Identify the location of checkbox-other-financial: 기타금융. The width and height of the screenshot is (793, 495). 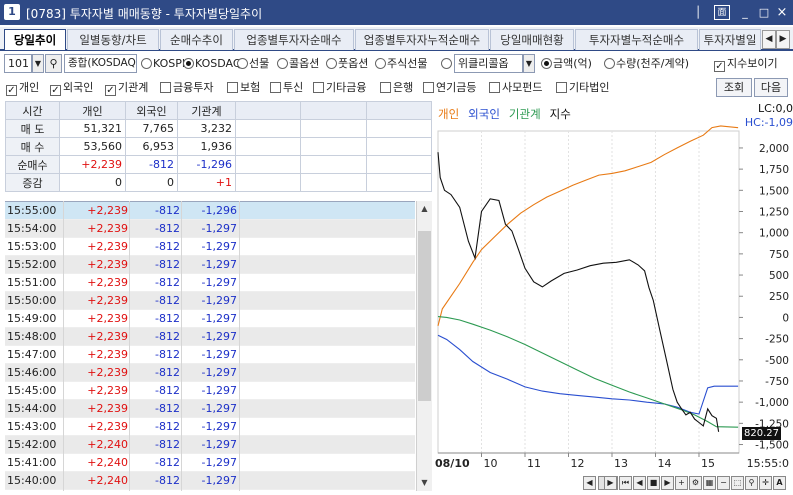
(339, 88).